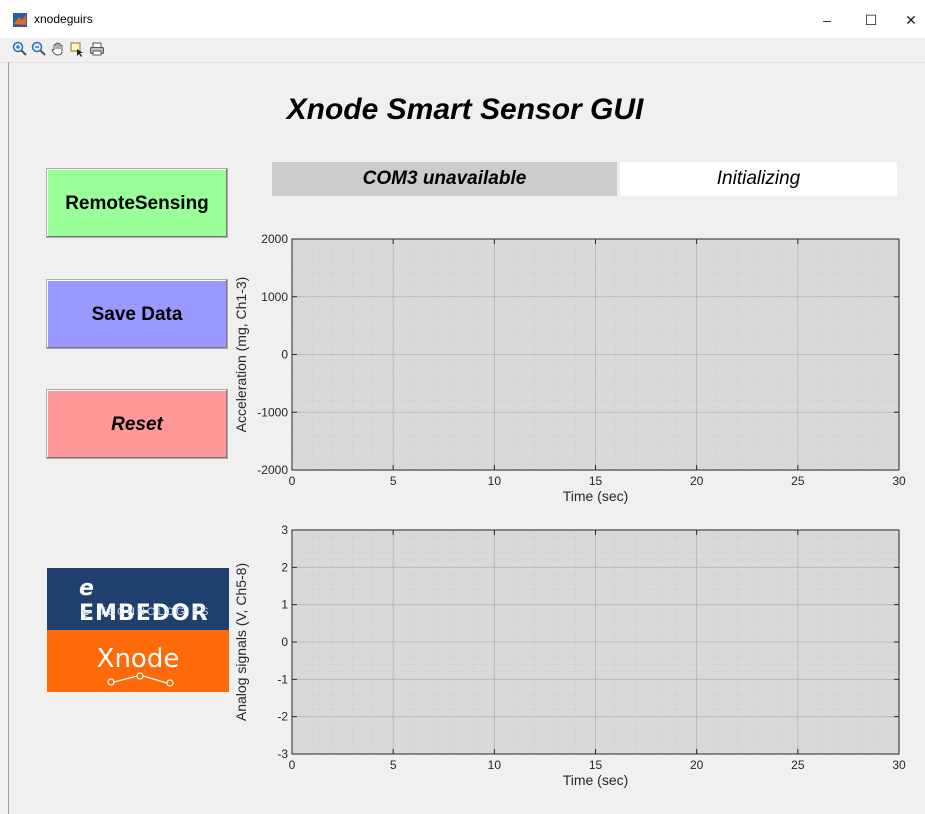 This screenshot has height=814, width=925. What do you see at coordinates (798, 765) in the screenshot?
I see `analog-xtick-label: 25` at bounding box center [798, 765].